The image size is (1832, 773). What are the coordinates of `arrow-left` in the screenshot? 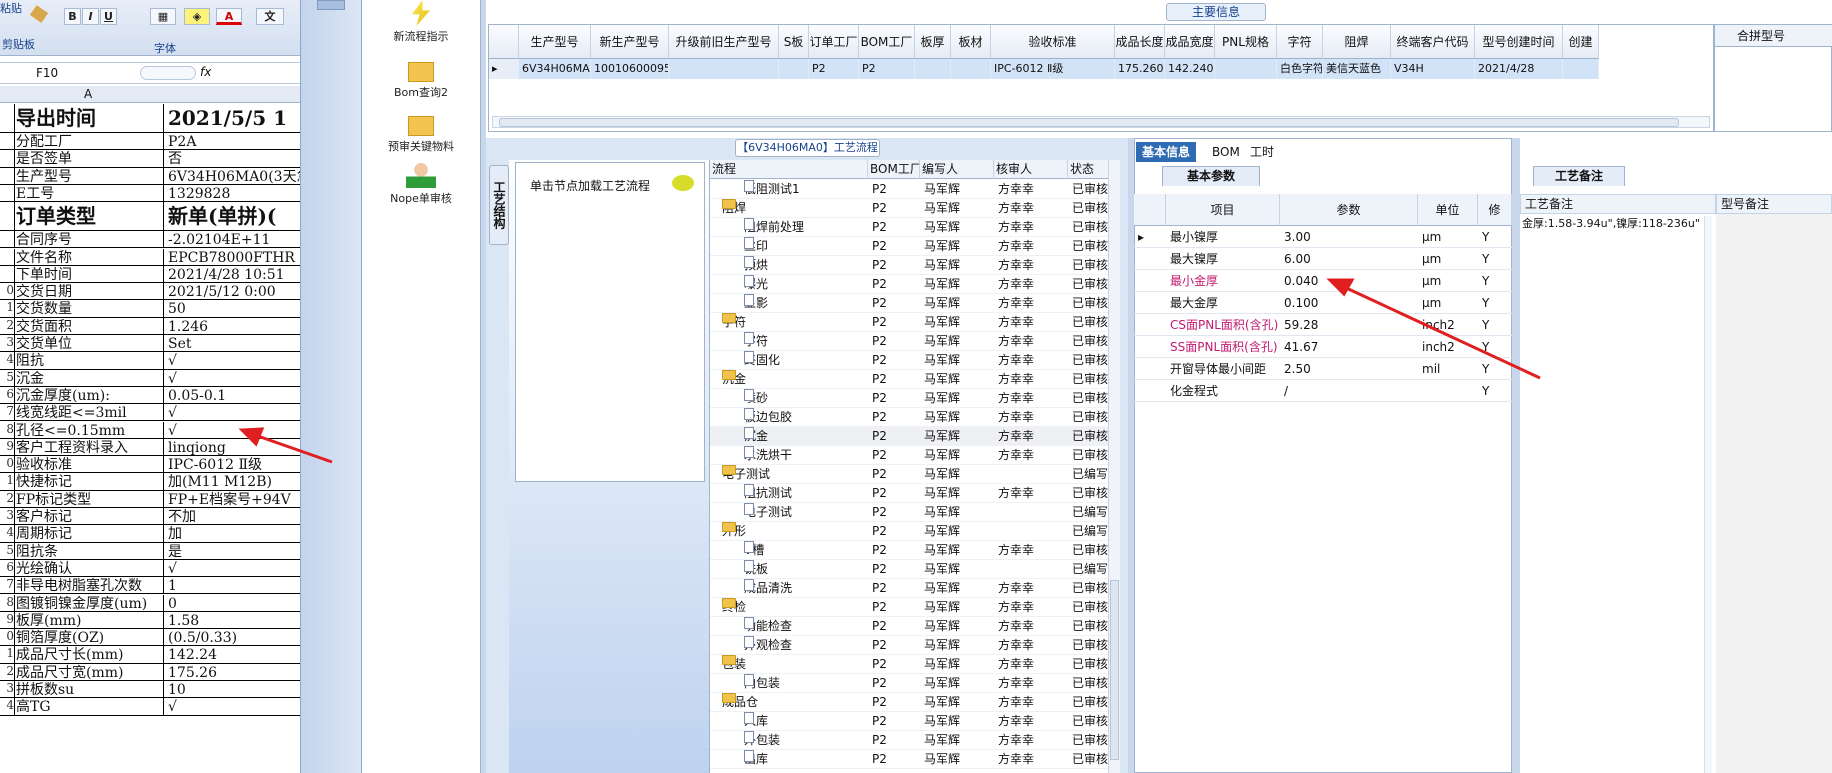 It's located at (285, 445).